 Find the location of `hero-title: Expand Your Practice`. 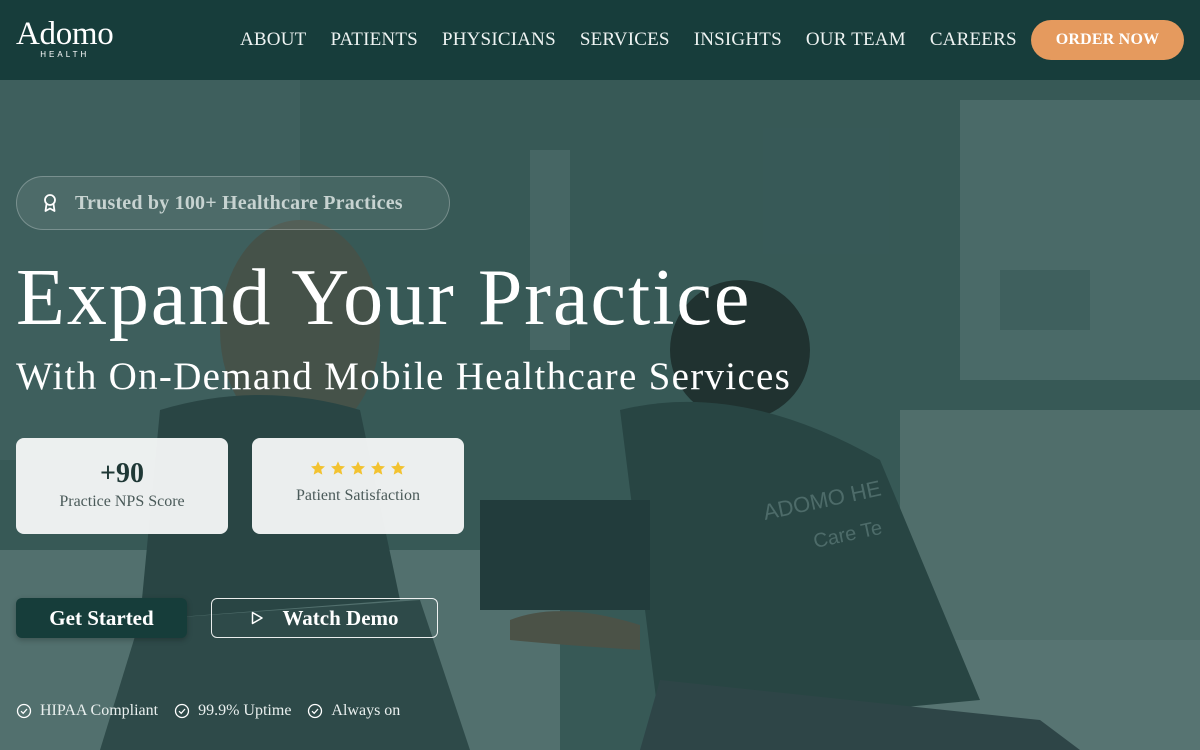

hero-title: Expand Your Practice is located at coordinates (384, 298).